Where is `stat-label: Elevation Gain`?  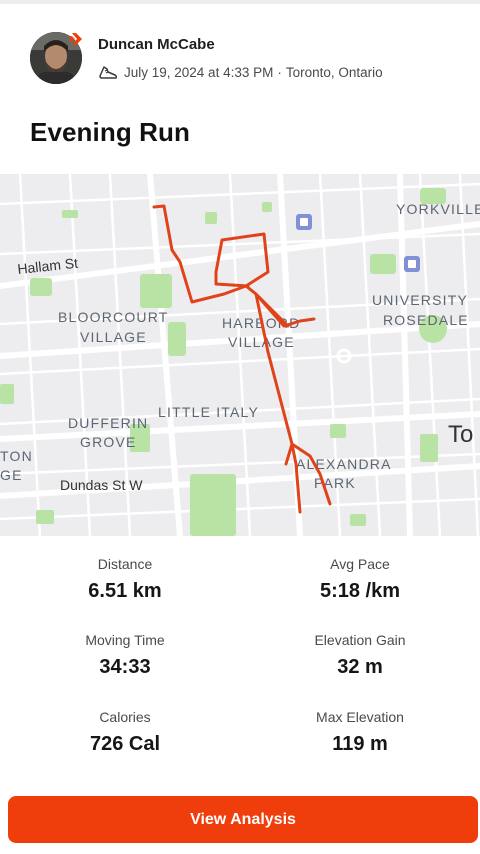
stat-label: Elevation Gain is located at coordinates (360, 640).